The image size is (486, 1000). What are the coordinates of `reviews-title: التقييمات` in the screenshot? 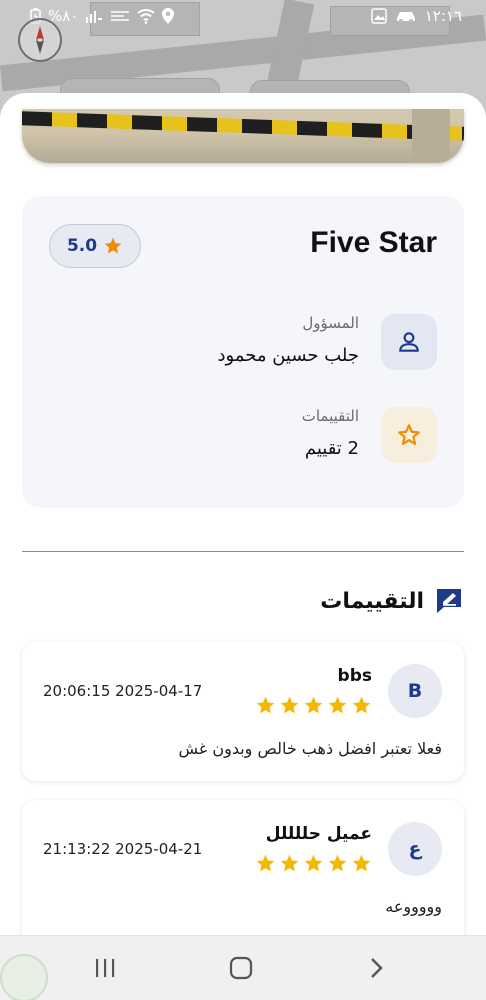 It's located at (372, 601).